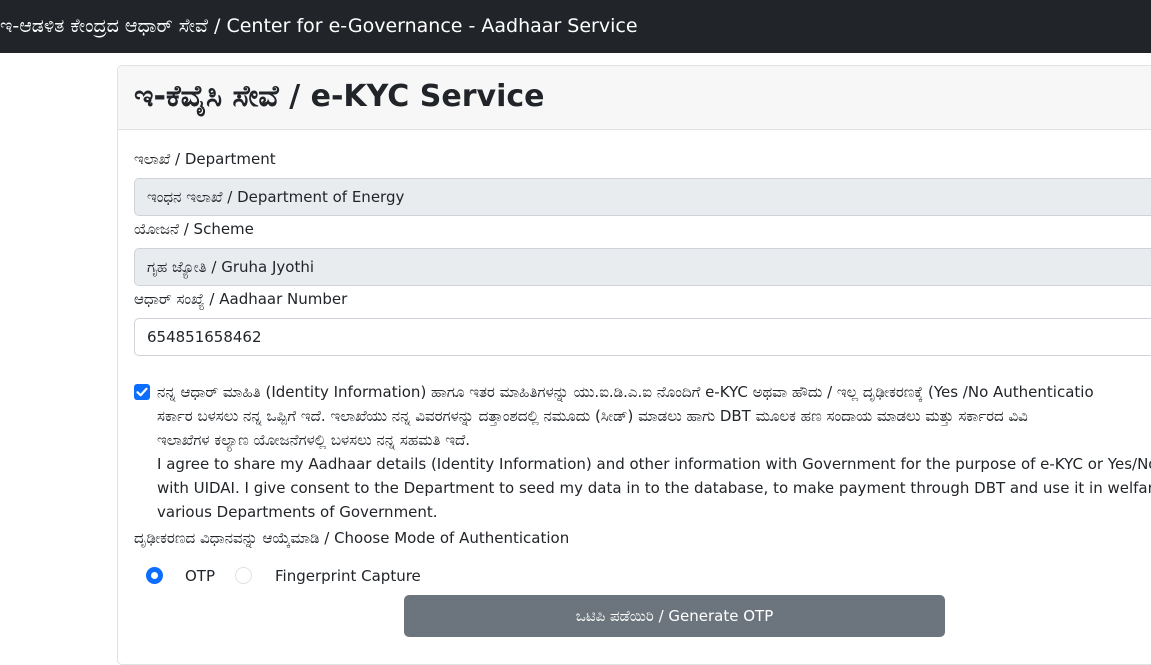  I want to click on scheme-field: ಗೃಹ ಜ್ಯೋತಿ / Gruha Jyothi, so click(642, 267).